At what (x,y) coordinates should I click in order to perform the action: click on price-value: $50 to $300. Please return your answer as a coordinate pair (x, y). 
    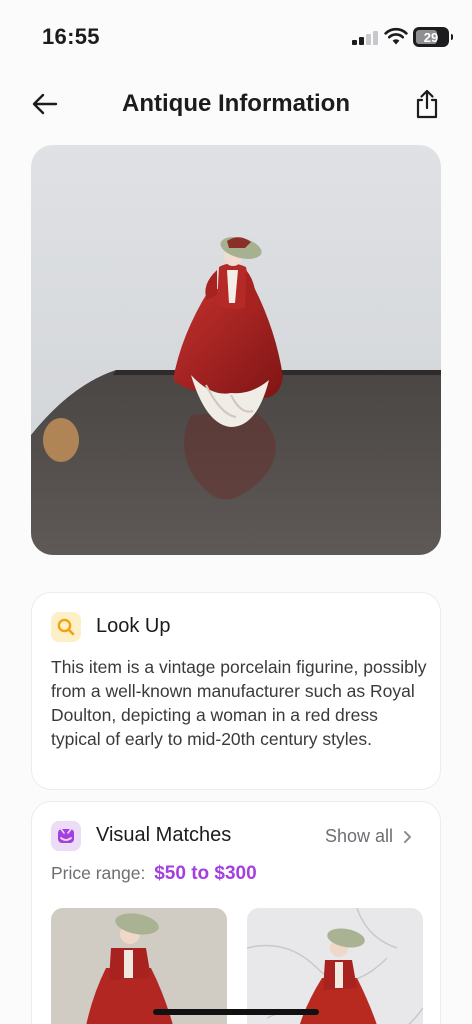
    Looking at the image, I should click on (205, 873).